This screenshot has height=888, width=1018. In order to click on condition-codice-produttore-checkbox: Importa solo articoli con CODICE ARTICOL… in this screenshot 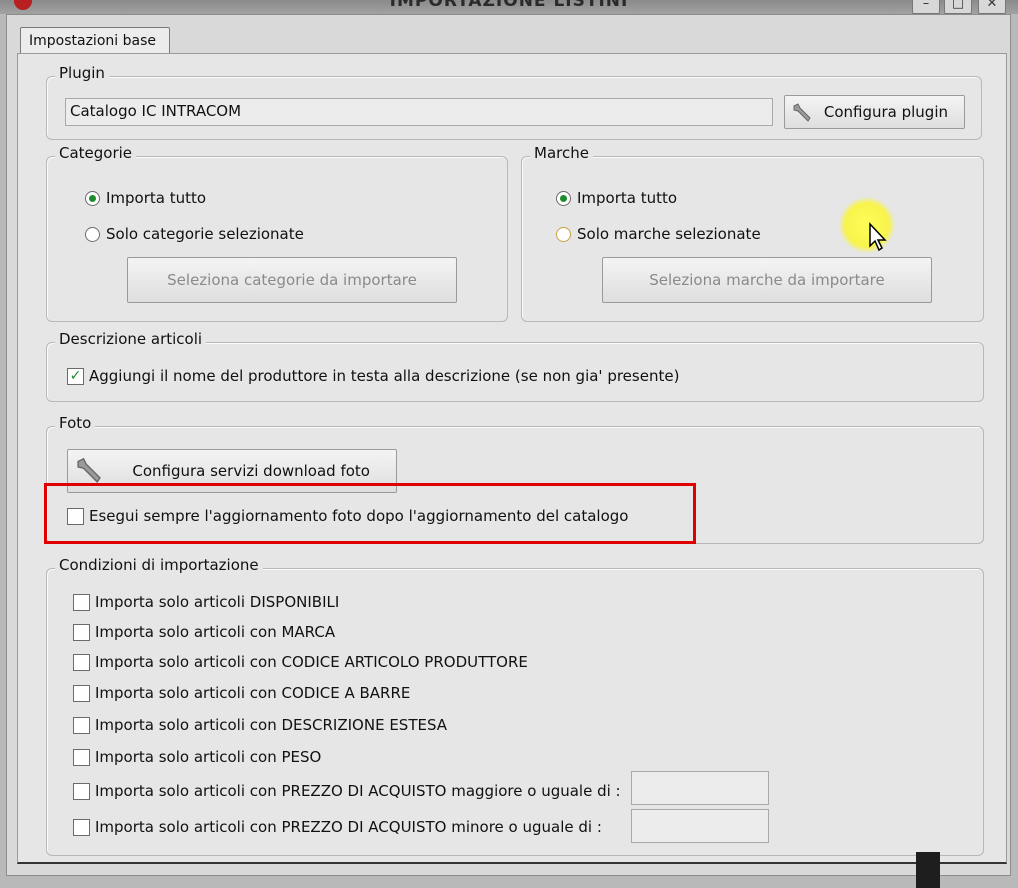, I will do `click(300, 662)`.